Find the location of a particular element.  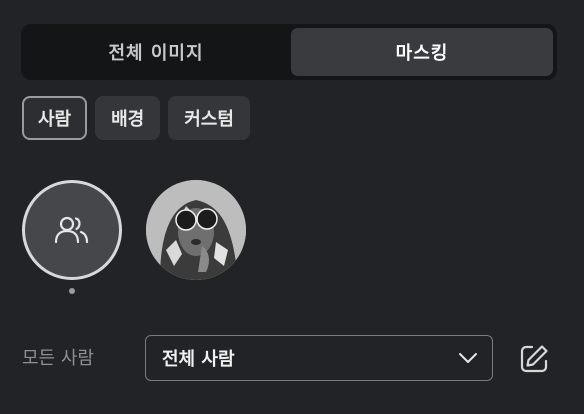

chevron-down-icon is located at coordinates (468, 358).